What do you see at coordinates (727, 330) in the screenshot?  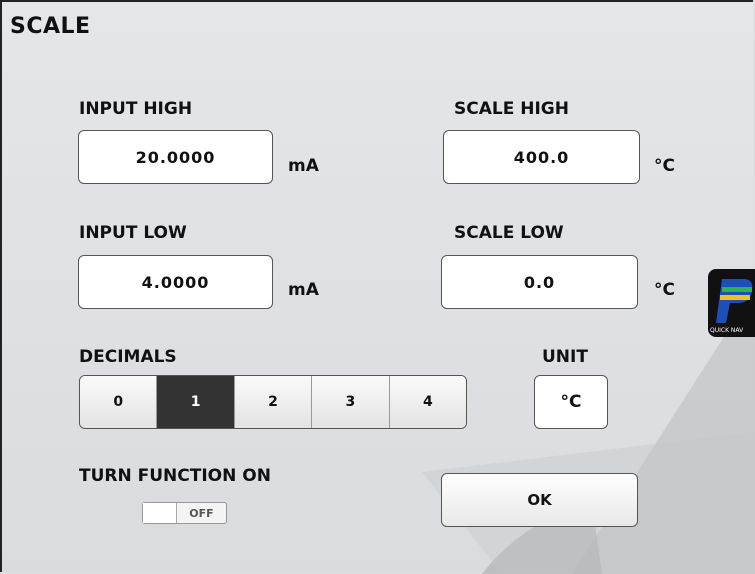 I see `quick-nav-label: QUICK NAV` at bounding box center [727, 330].